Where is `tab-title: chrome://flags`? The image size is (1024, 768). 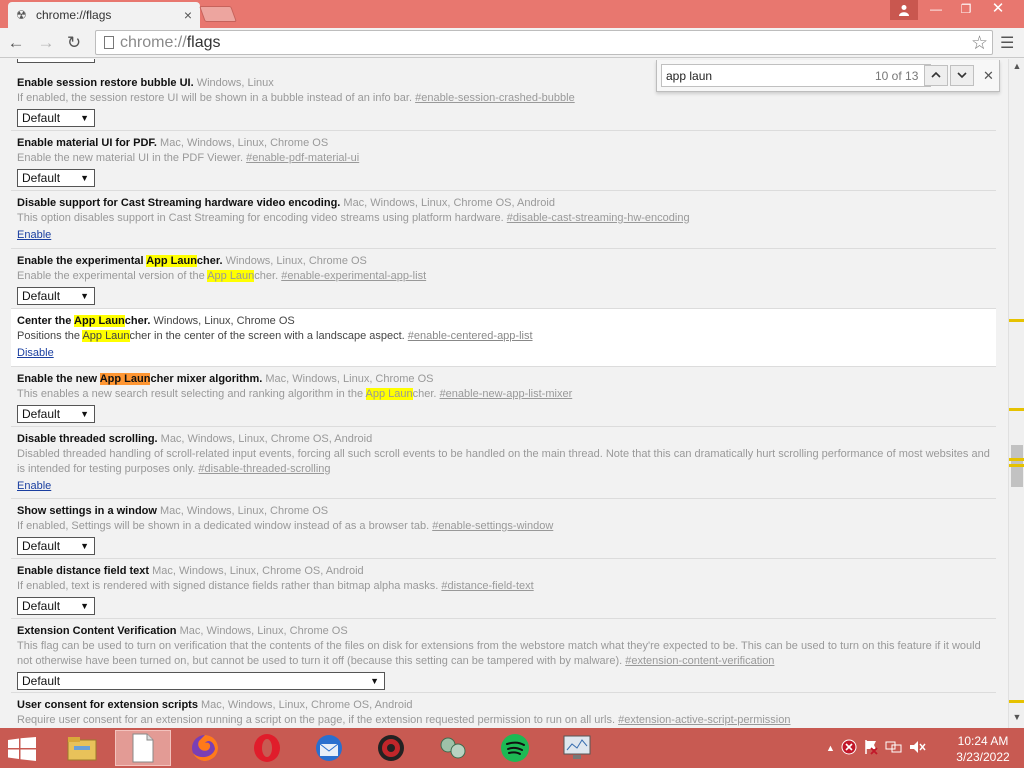
tab-title: chrome://flags is located at coordinates (74, 15).